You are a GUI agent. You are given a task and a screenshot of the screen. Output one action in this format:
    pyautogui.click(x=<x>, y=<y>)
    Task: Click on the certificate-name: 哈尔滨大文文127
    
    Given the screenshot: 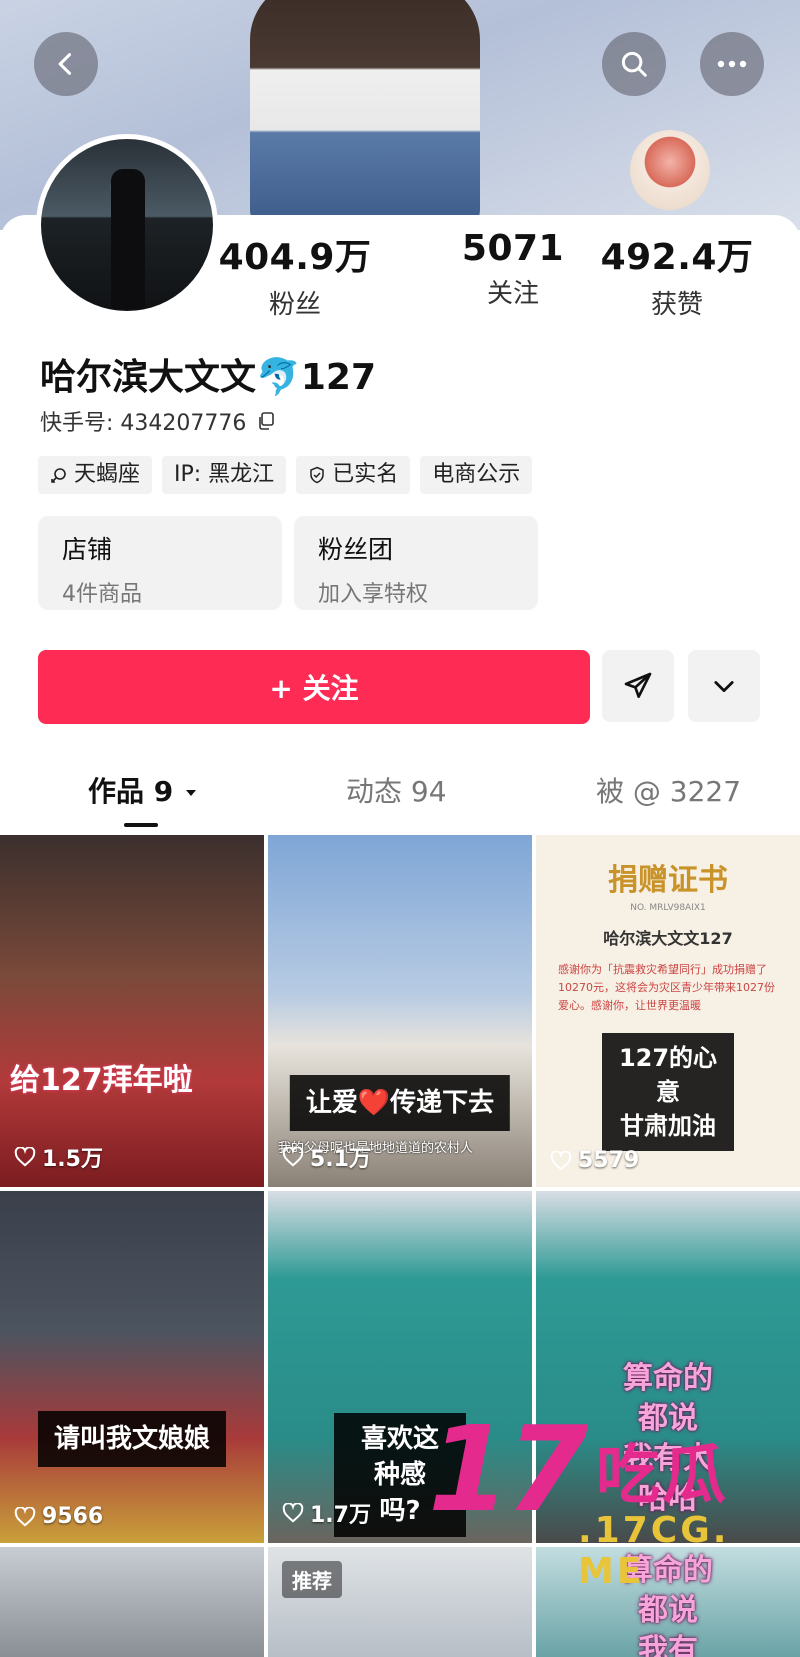 What is the action you would take?
    pyautogui.click(x=668, y=938)
    